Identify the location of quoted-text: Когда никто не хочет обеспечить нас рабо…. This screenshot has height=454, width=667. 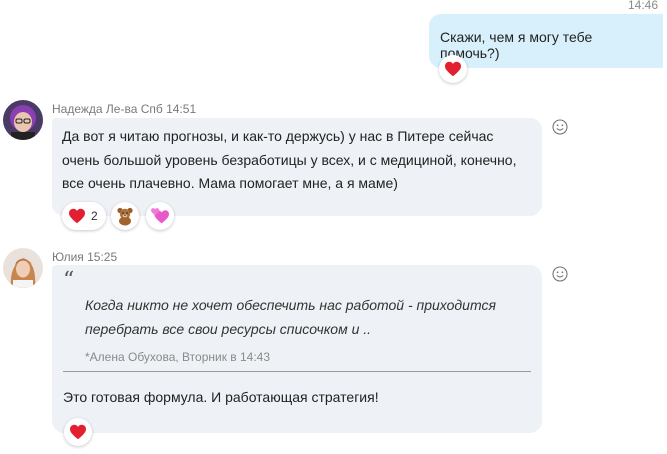
(290, 317).